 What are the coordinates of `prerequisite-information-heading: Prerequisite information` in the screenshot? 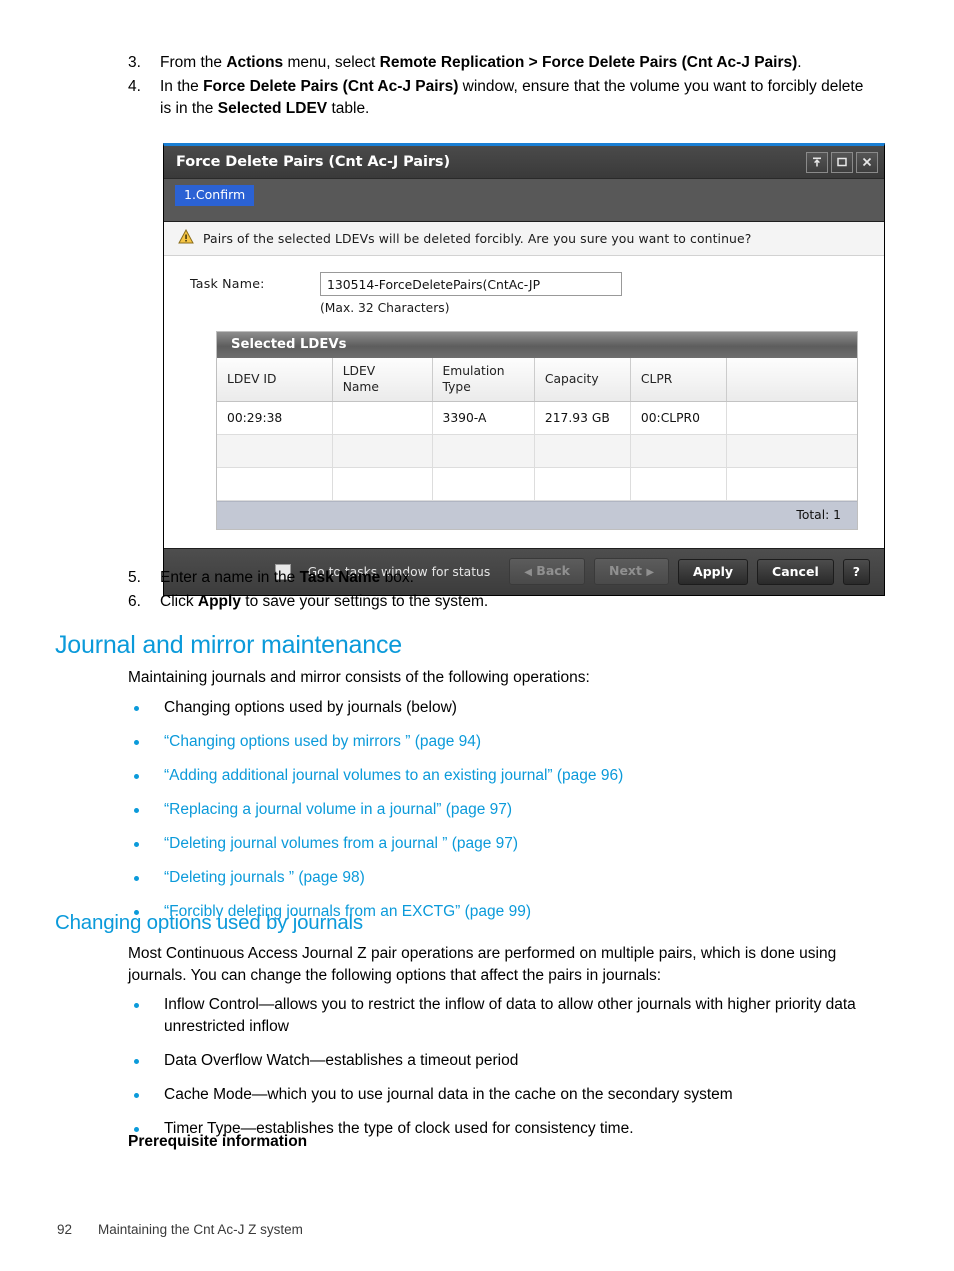 It's located at (218, 1141).